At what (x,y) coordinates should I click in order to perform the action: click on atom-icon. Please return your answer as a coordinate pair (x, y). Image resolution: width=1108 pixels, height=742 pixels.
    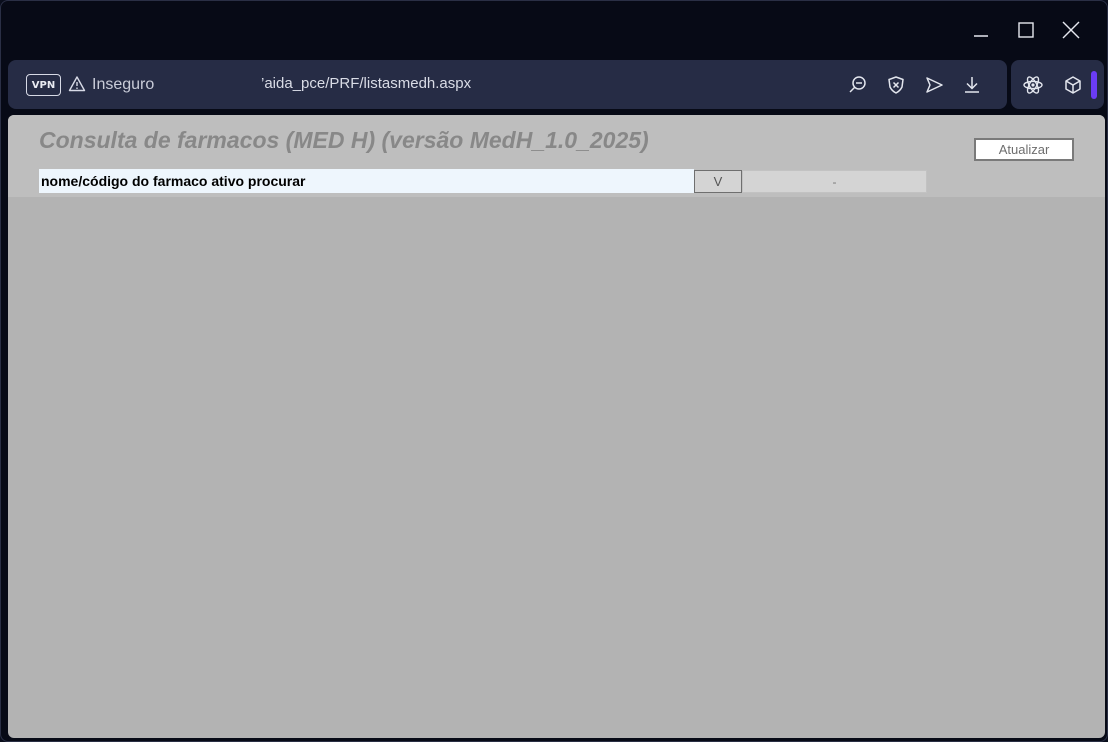
    Looking at the image, I should click on (1033, 85).